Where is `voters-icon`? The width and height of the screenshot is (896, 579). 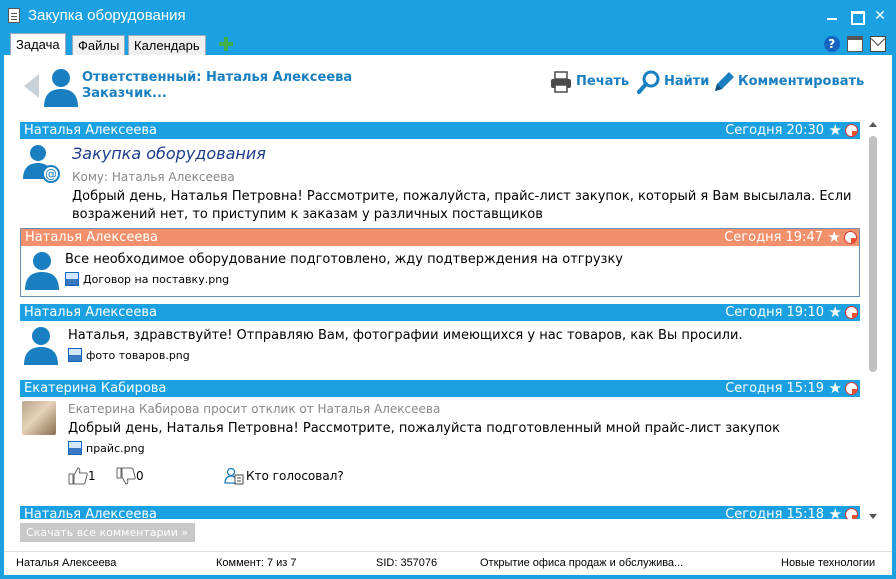 voters-icon is located at coordinates (234, 476).